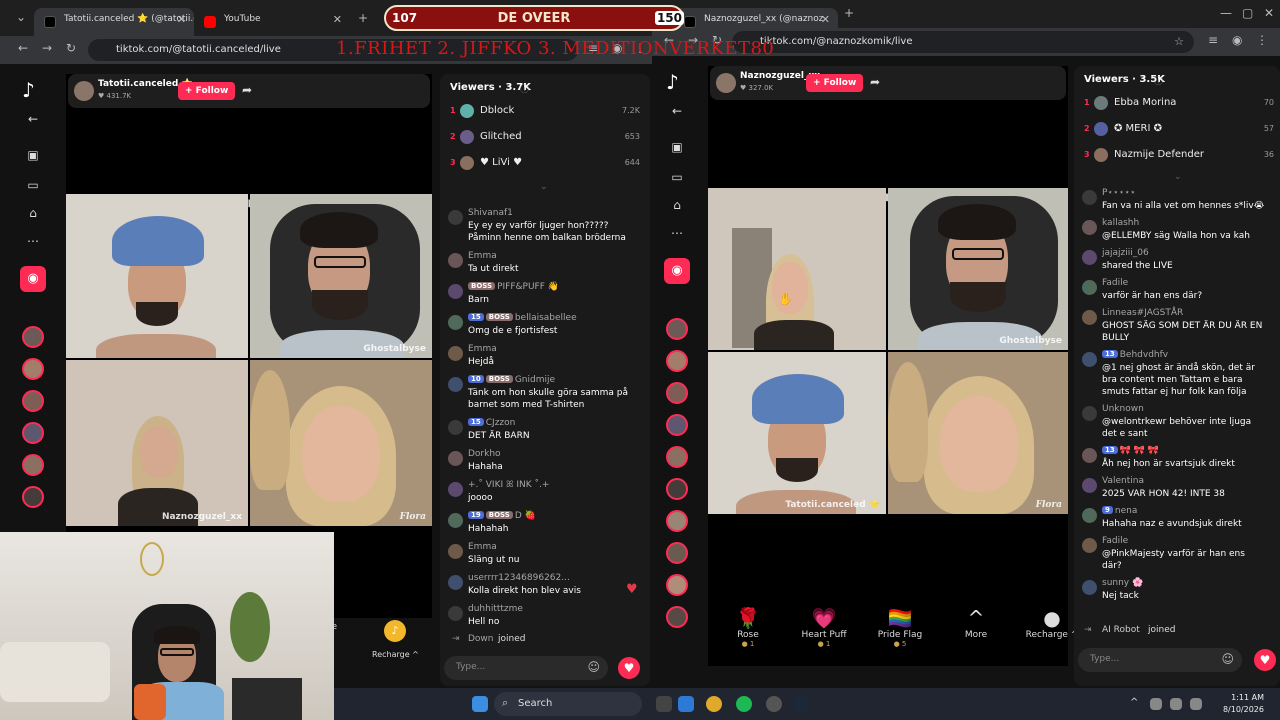 This screenshot has height=720, width=1280. What do you see at coordinates (511, 380) in the screenshot?
I see `chat-username: 10 BOSS Gnidmije` at bounding box center [511, 380].